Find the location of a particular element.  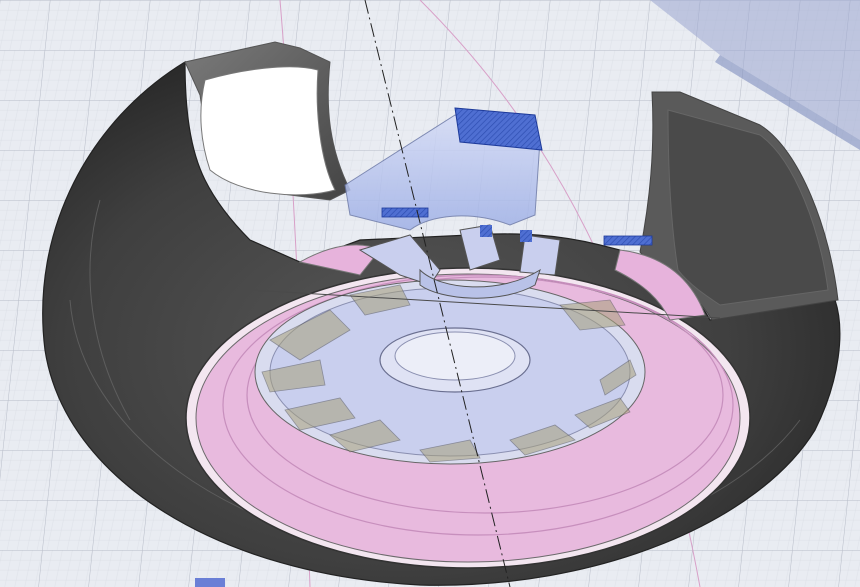

mount-tab-right is located at coordinates (628, 240).